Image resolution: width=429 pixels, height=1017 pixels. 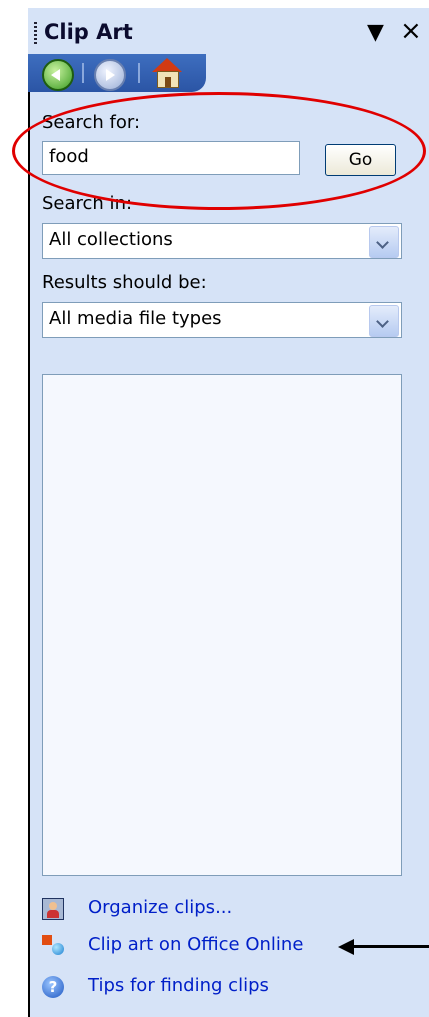 I want to click on title-bar: Clip Art ▼ ×, so click(x=228, y=31).